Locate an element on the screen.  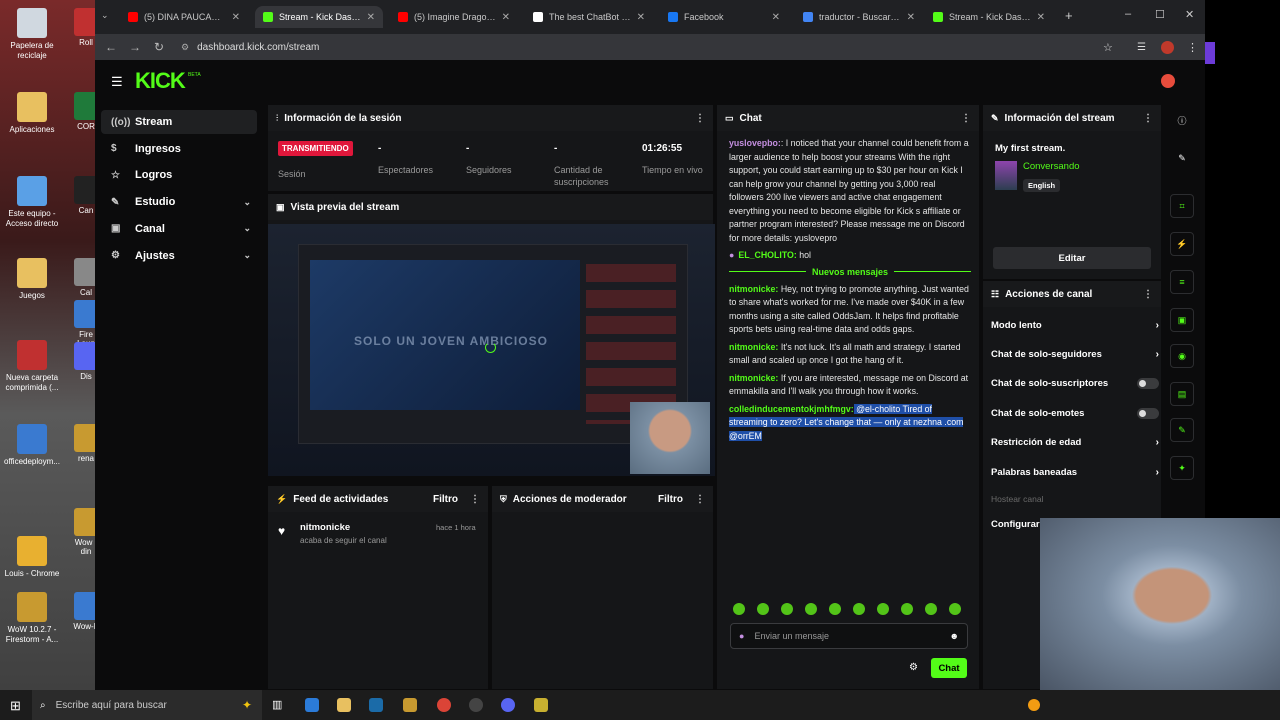
discord-icon is located at coordinates (508, 705).